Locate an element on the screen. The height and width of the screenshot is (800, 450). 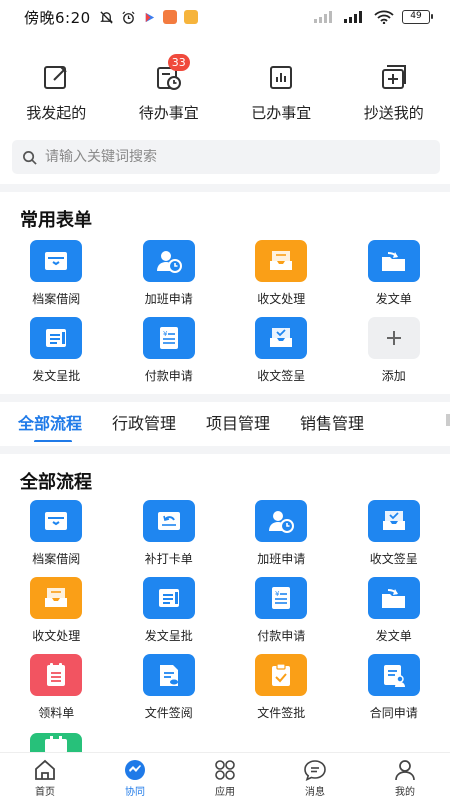
quick-item-pending: 33 待办事宜 is located at coordinates (169, 94).